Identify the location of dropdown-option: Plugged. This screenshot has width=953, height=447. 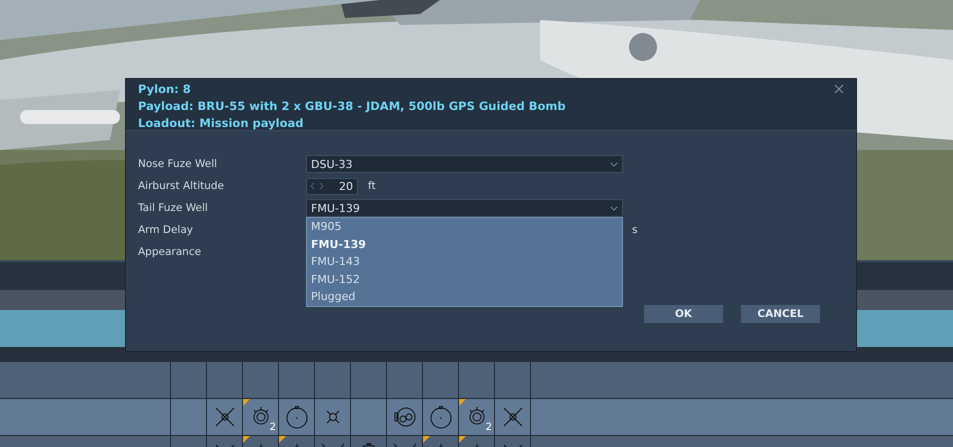
(464, 297).